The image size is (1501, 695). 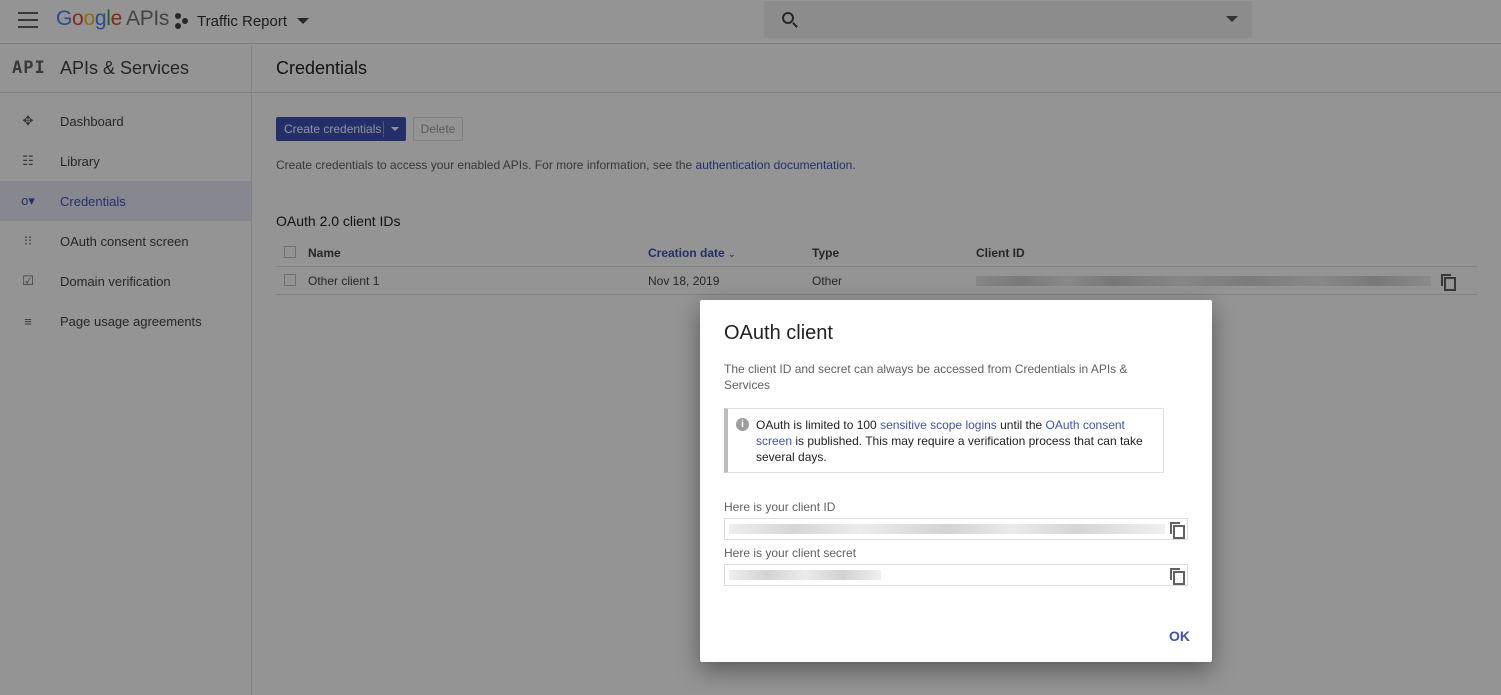 What do you see at coordinates (790, 553) in the screenshot?
I see `client-secret-label: Here is your client secret` at bounding box center [790, 553].